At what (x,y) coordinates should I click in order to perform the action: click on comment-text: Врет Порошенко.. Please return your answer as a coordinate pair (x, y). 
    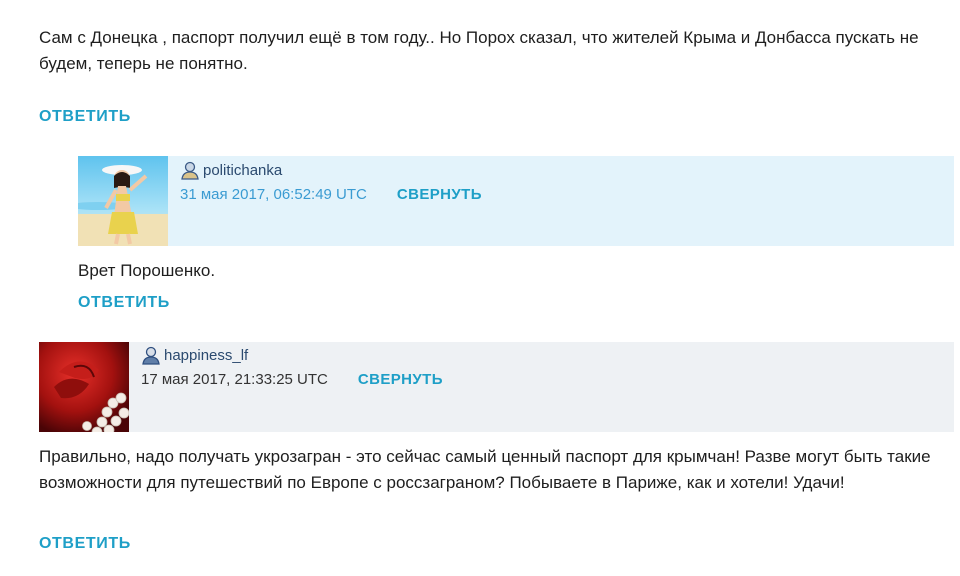
    Looking at the image, I should click on (147, 270).